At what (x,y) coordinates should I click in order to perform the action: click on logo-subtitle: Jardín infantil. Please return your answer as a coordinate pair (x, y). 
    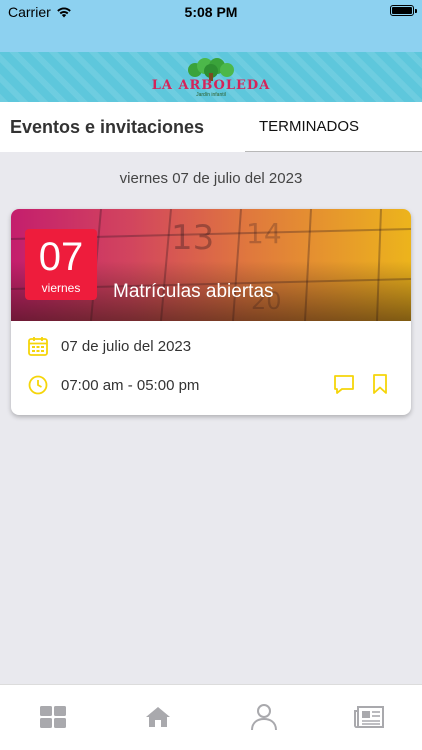
    Looking at the image, I should click on (211, 94).